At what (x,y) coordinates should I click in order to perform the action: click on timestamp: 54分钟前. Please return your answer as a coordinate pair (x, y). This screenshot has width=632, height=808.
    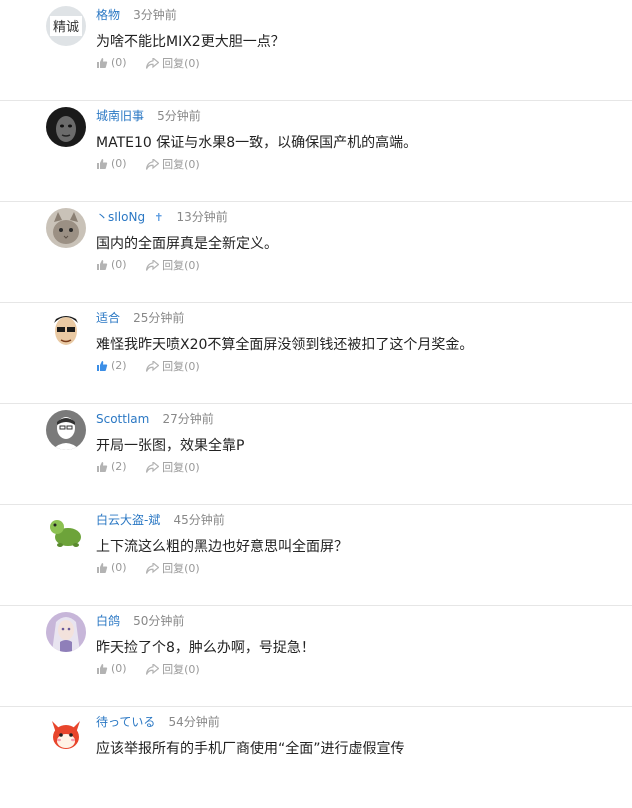
    Looking at the image, I should click on (194, 722).